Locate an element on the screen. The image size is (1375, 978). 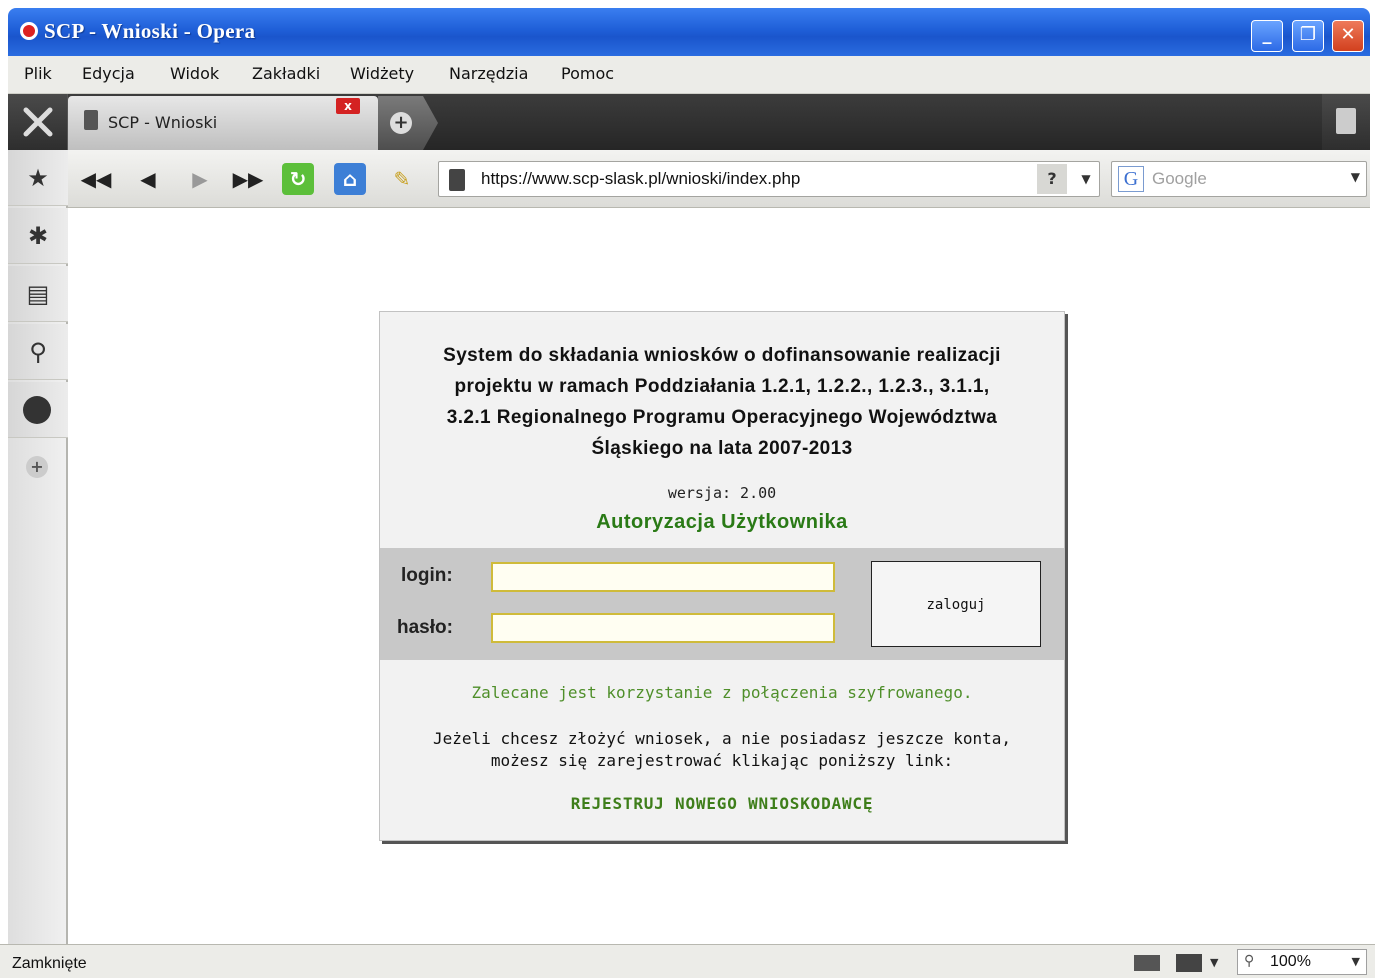
menu-pomoc: Pomoc is located at coordinates (587, 73).